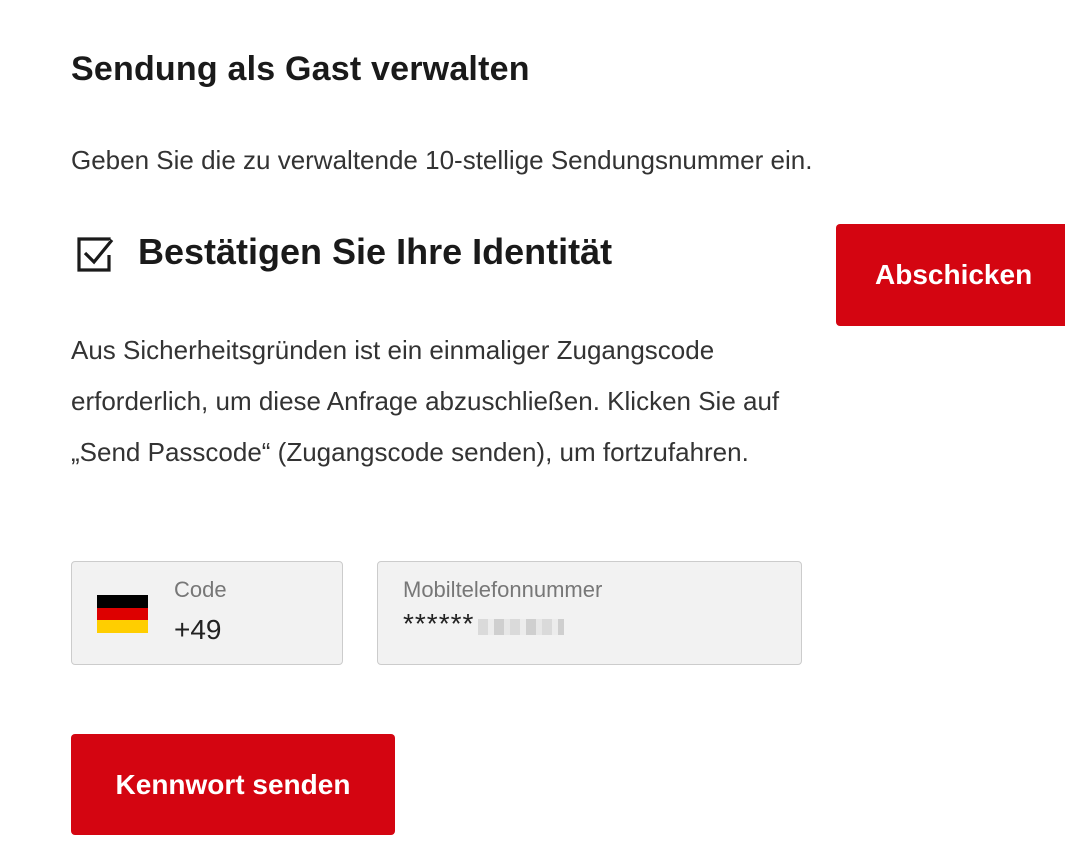  Describe the element at coordinates (198, 629) in the screenshot. I see `country-code-value: +49` at that location.